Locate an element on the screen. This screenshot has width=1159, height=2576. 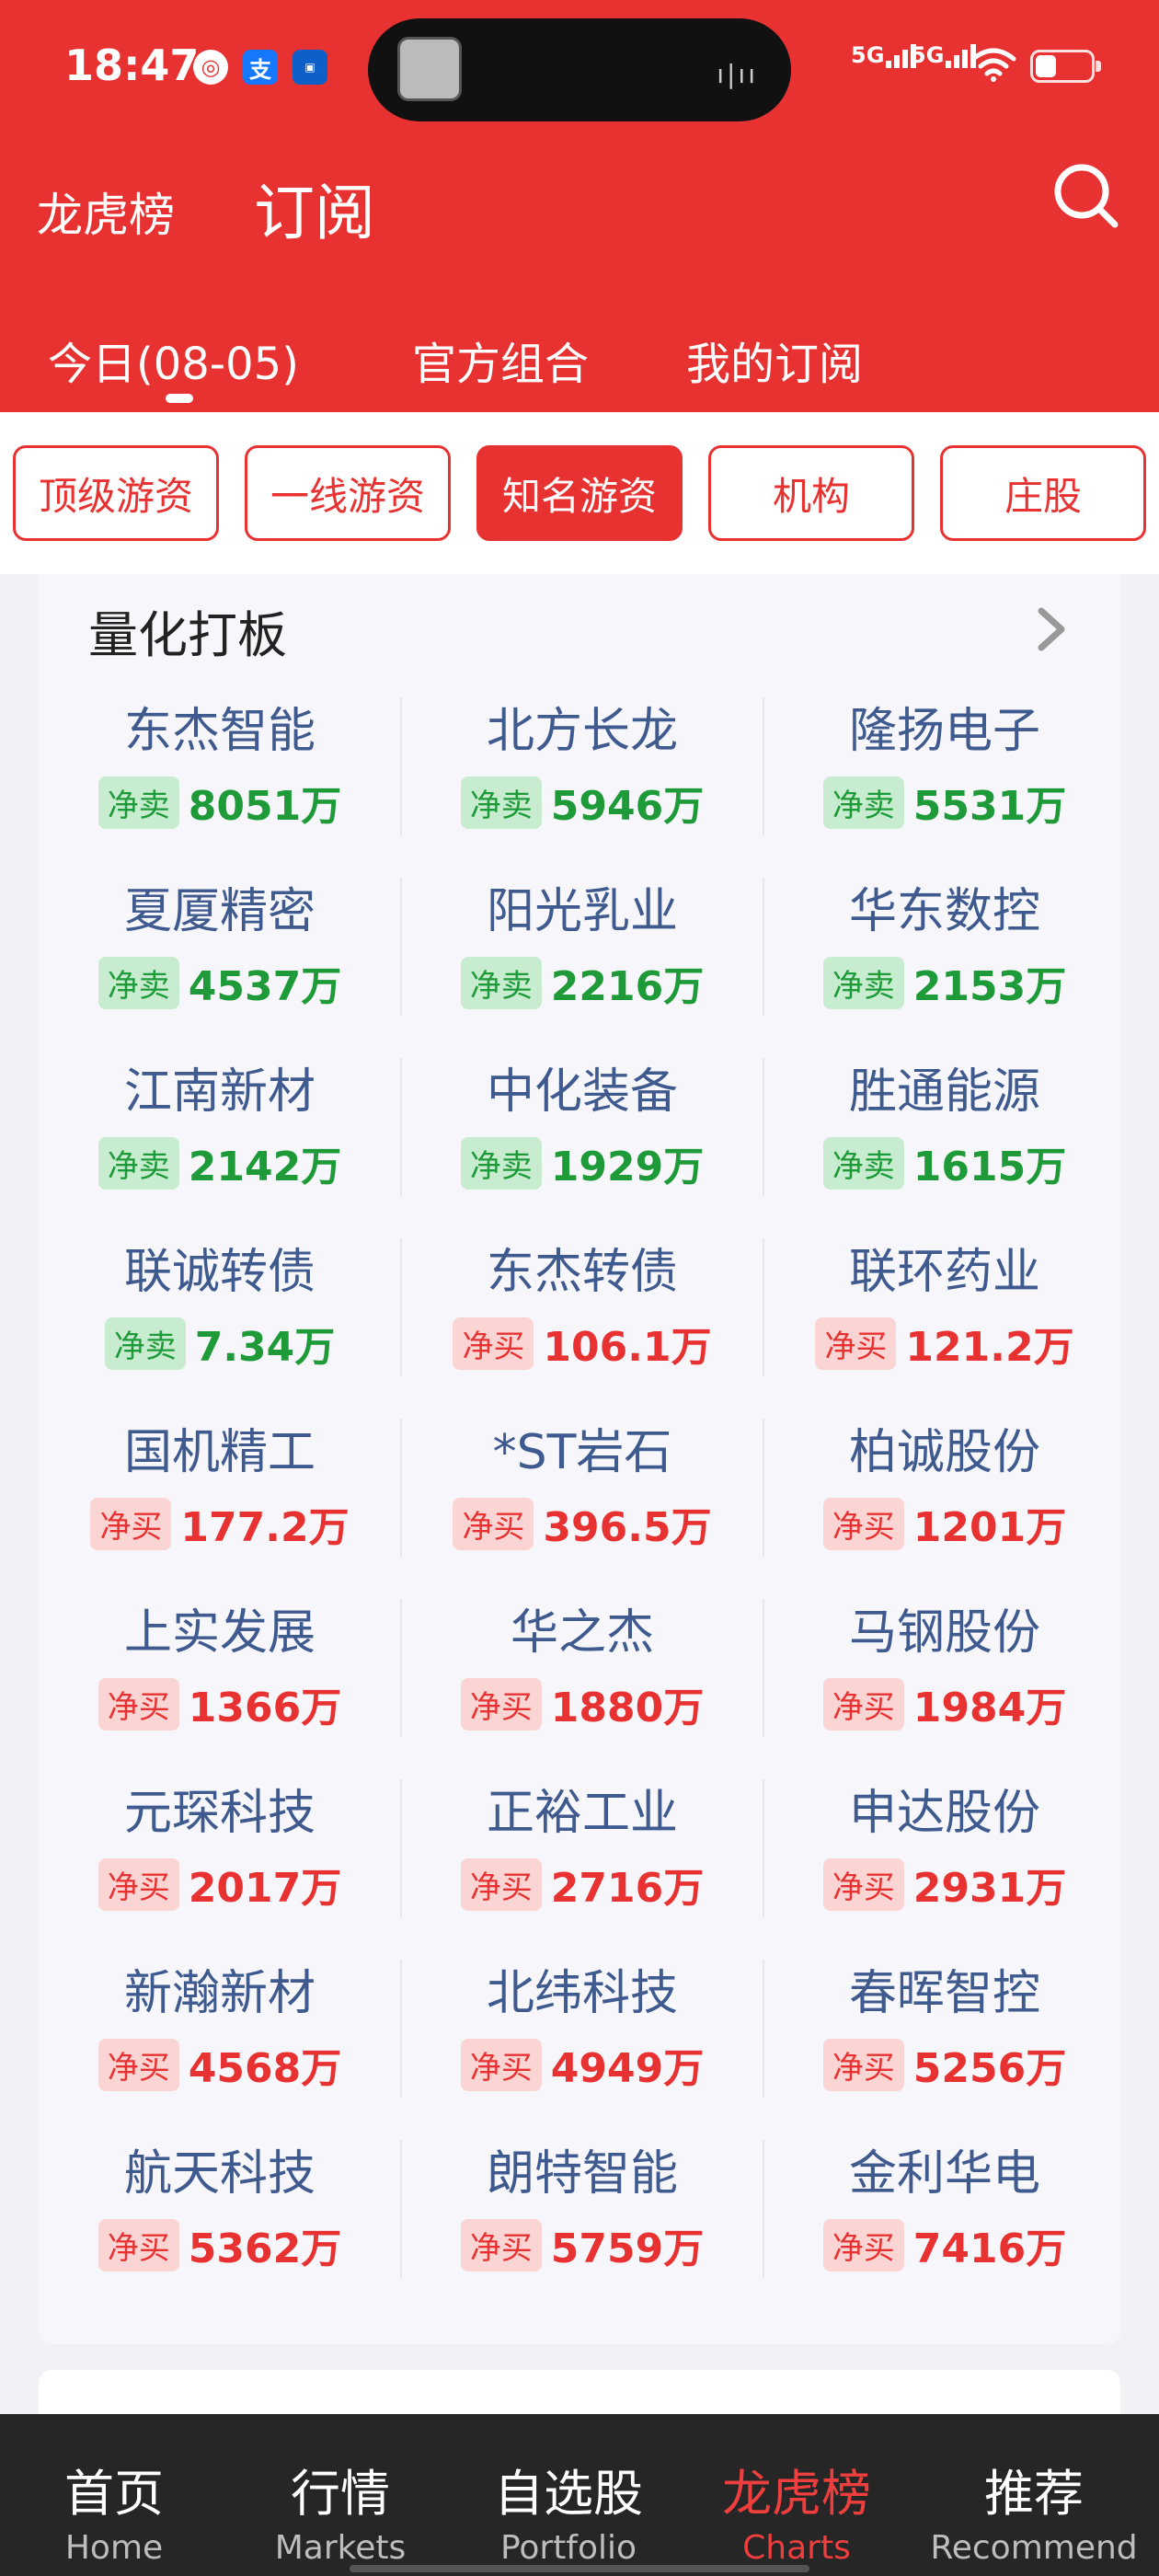
stock-item: 北方长龙净卖 5946万 is located at coordinates (582, 774).